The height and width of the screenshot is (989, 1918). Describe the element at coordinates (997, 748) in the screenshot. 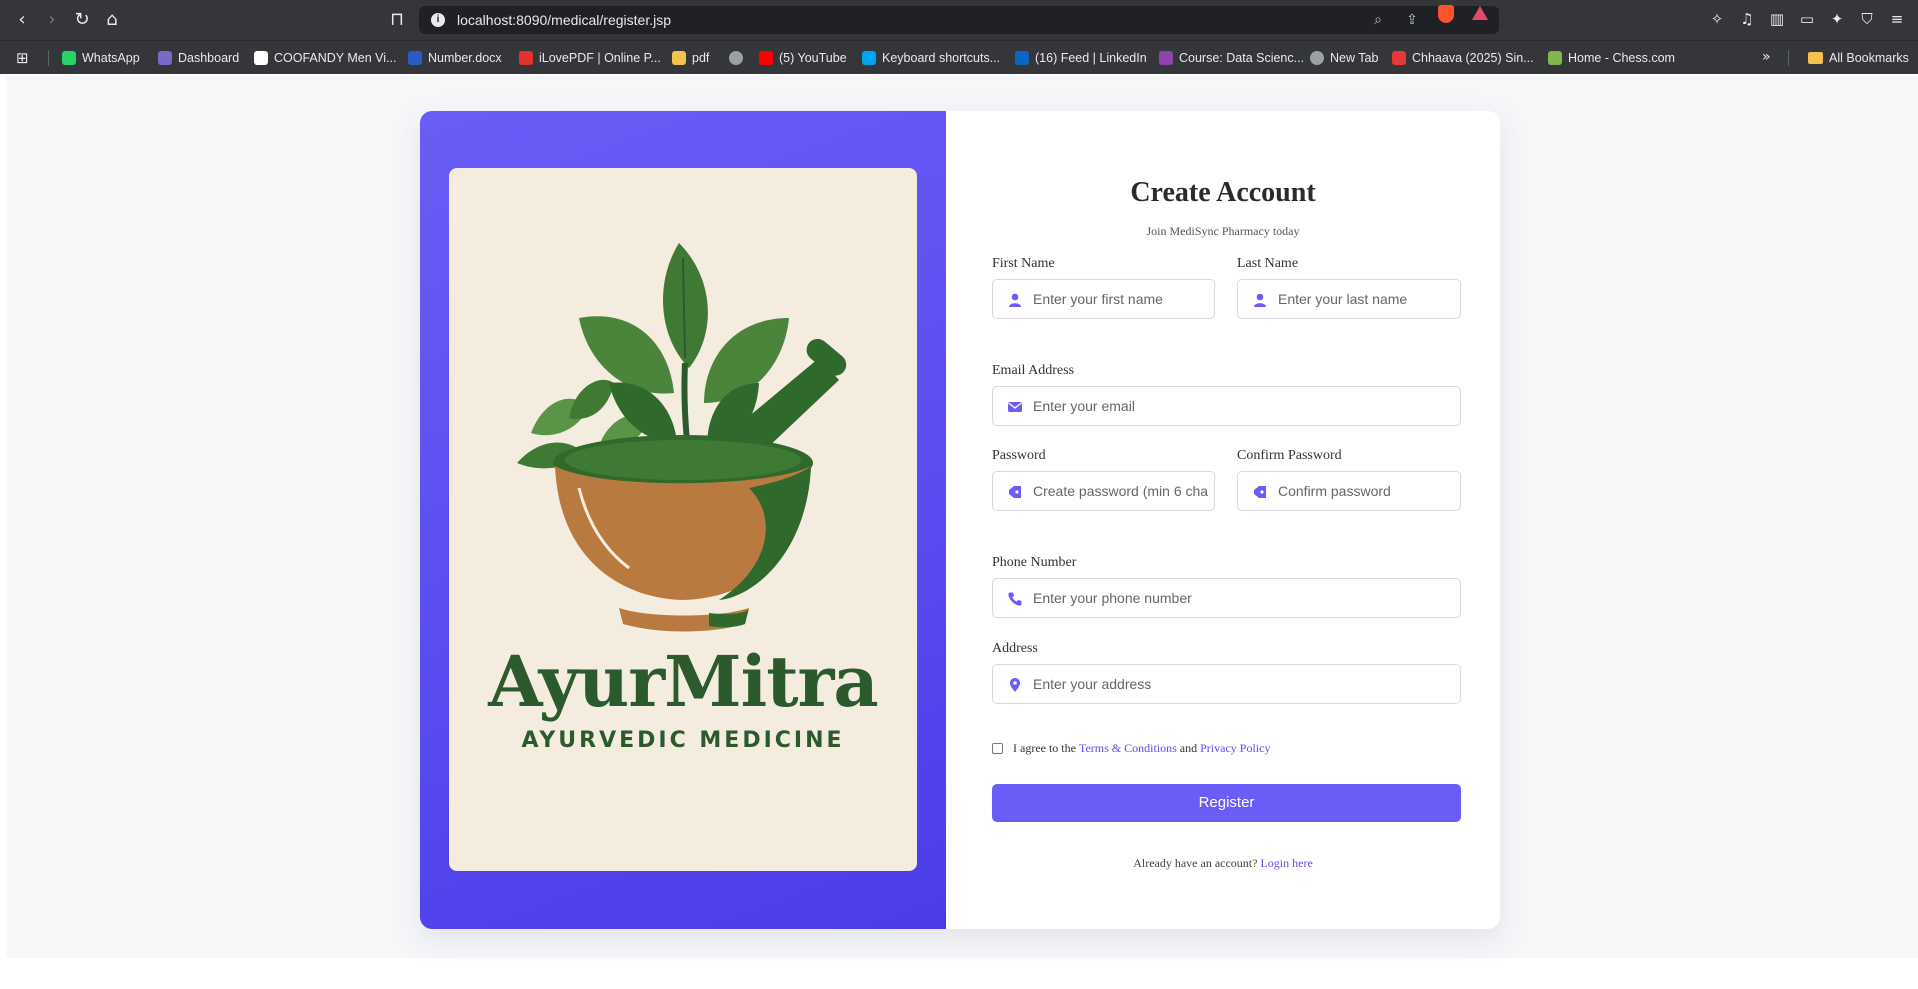

I see `terms-checkbox` at that location.